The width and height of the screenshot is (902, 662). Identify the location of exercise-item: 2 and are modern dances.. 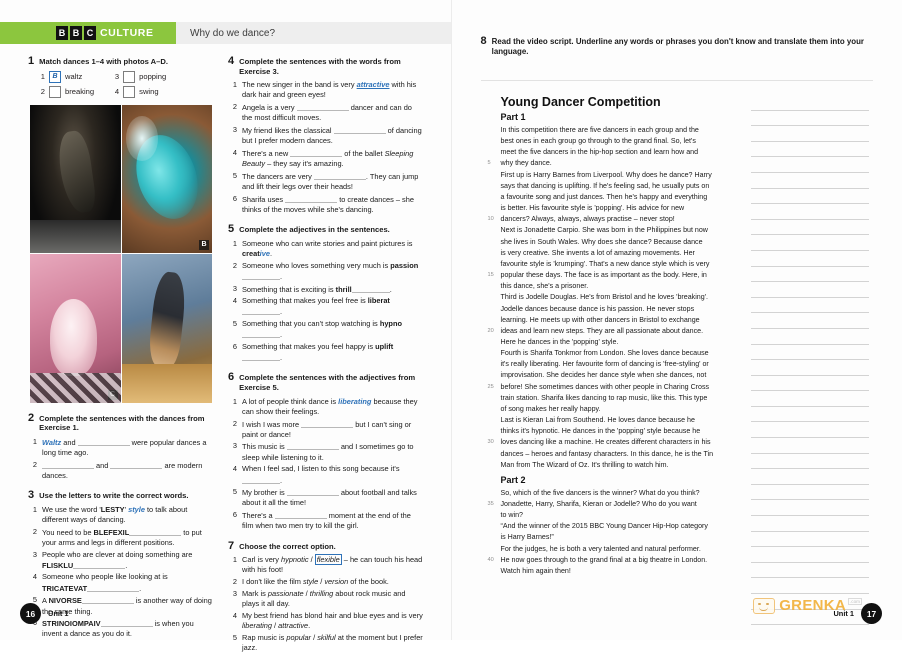
(121, 470).